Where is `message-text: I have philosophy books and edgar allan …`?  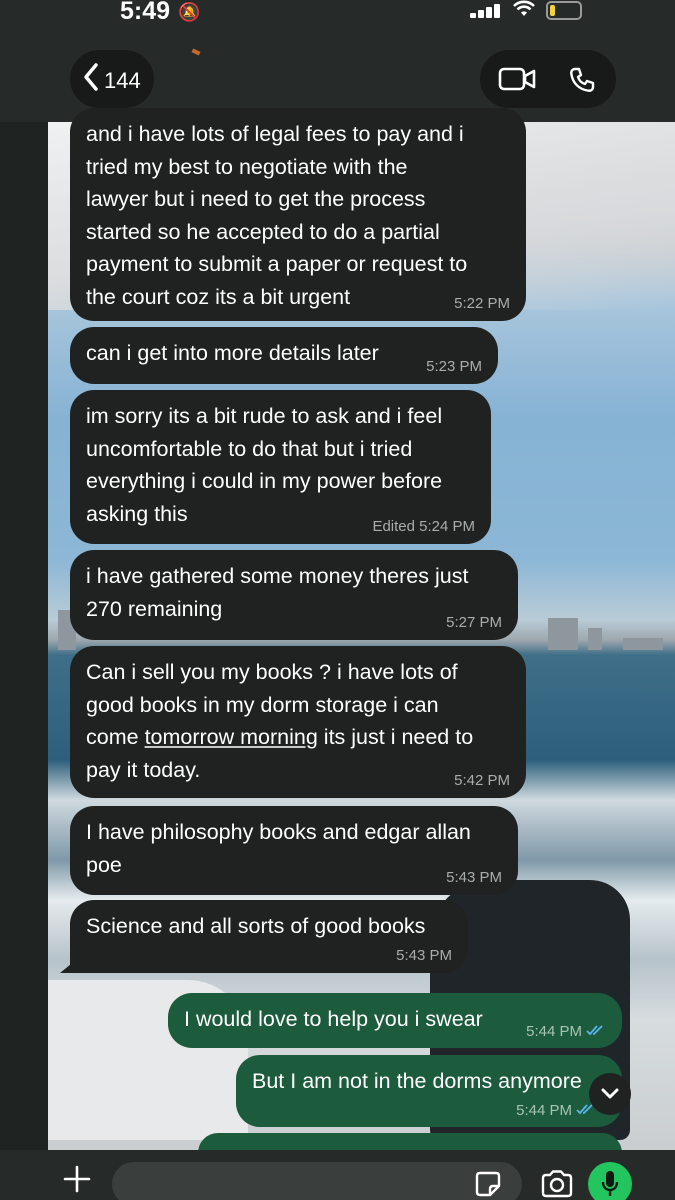
message-text: I have philosophy books and edgar allan … is located at coordinates (278, 848).